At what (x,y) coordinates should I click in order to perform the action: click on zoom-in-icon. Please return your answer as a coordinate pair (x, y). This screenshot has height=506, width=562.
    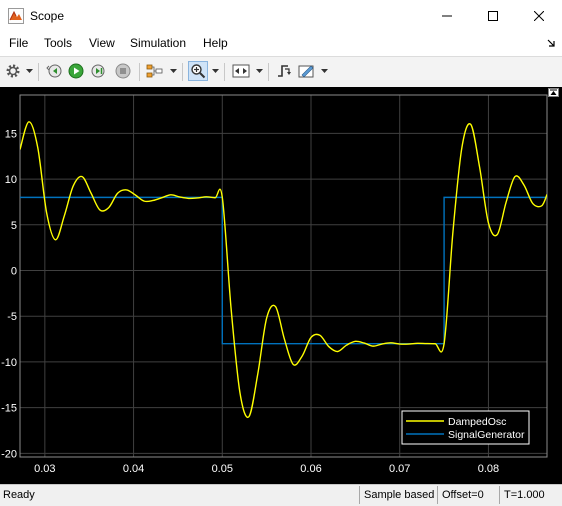
    Looking at the image, I should click on (198, 71).